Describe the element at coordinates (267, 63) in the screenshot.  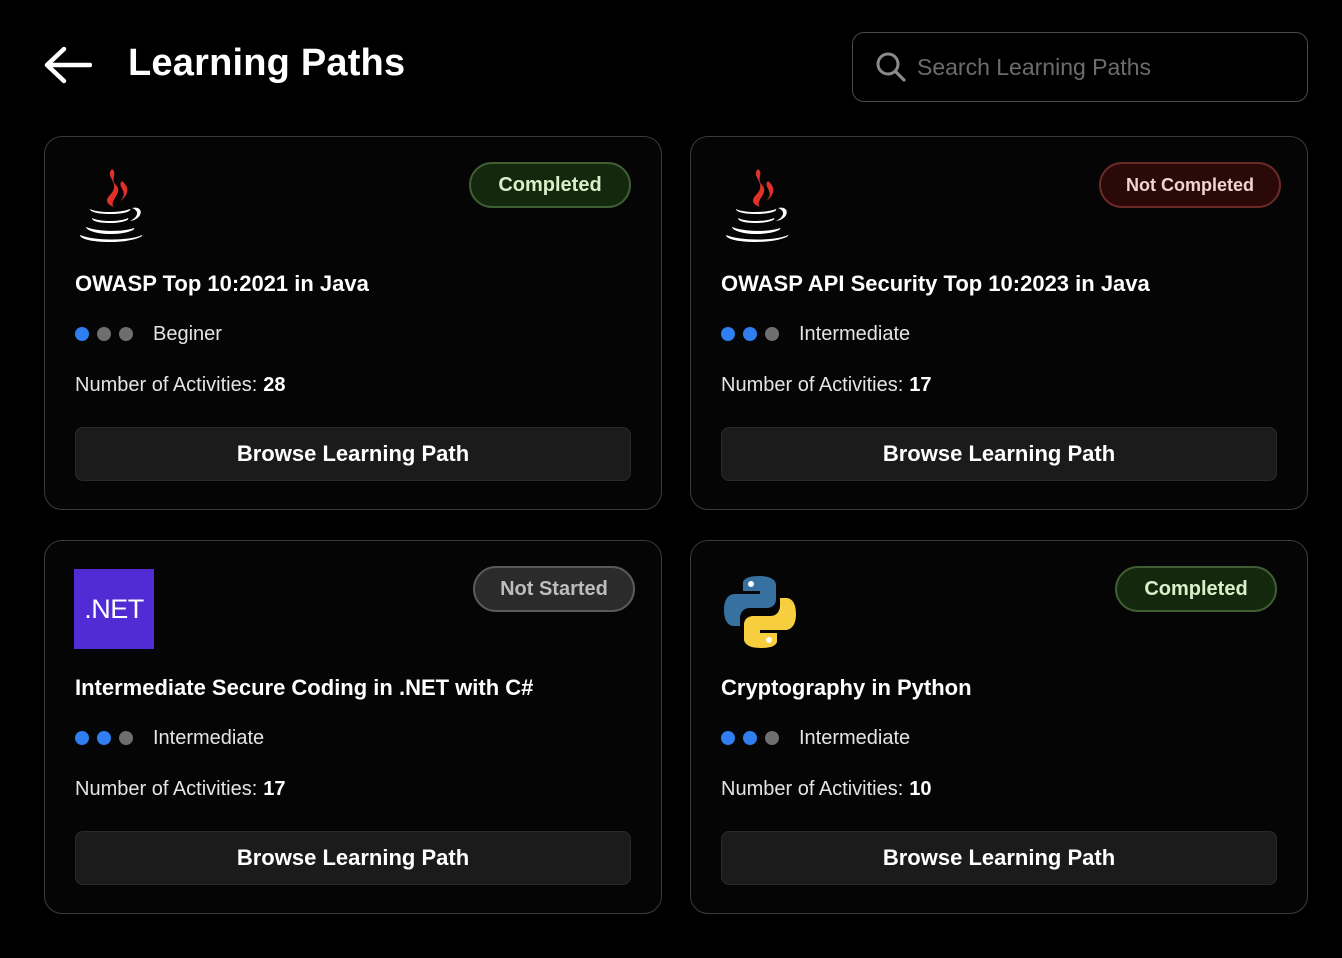
I see `page-title: Learning Paths` at that location.